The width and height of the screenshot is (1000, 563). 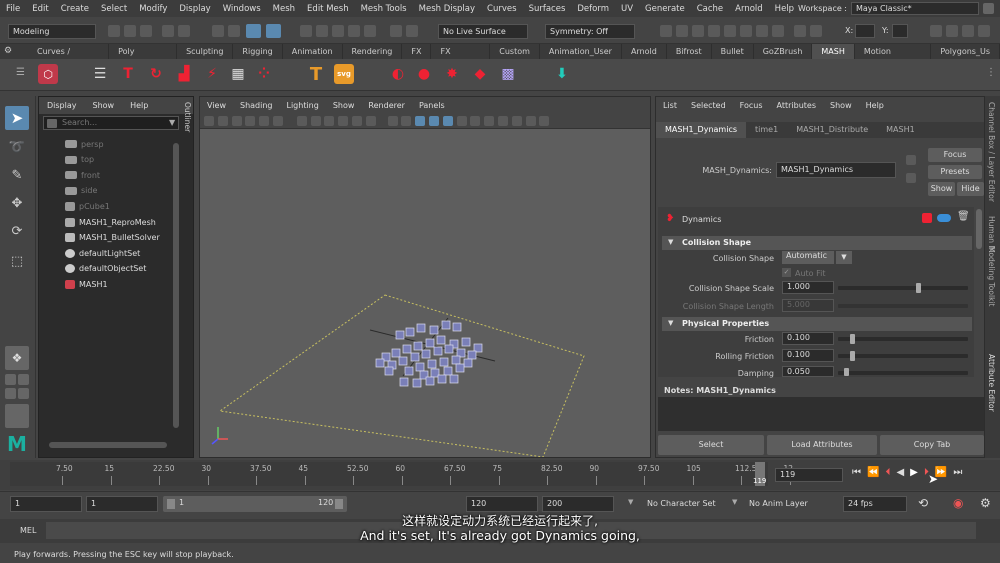 What do you see at coordinates (915, 8) in the screenshot?
I see `workspace-dropdown: Maya Classic*` at bounding box center [915, 8].